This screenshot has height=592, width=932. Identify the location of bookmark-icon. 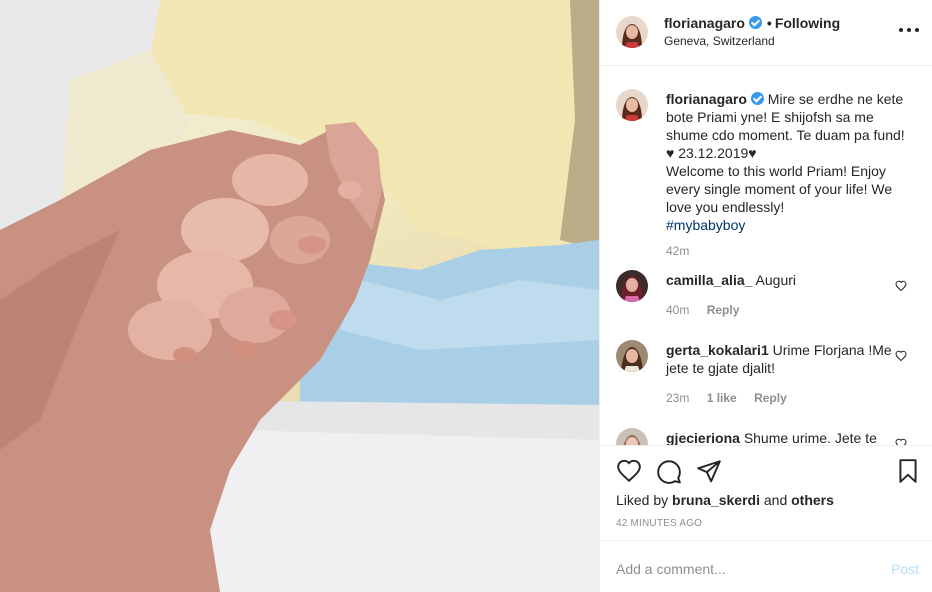
(908, 471).